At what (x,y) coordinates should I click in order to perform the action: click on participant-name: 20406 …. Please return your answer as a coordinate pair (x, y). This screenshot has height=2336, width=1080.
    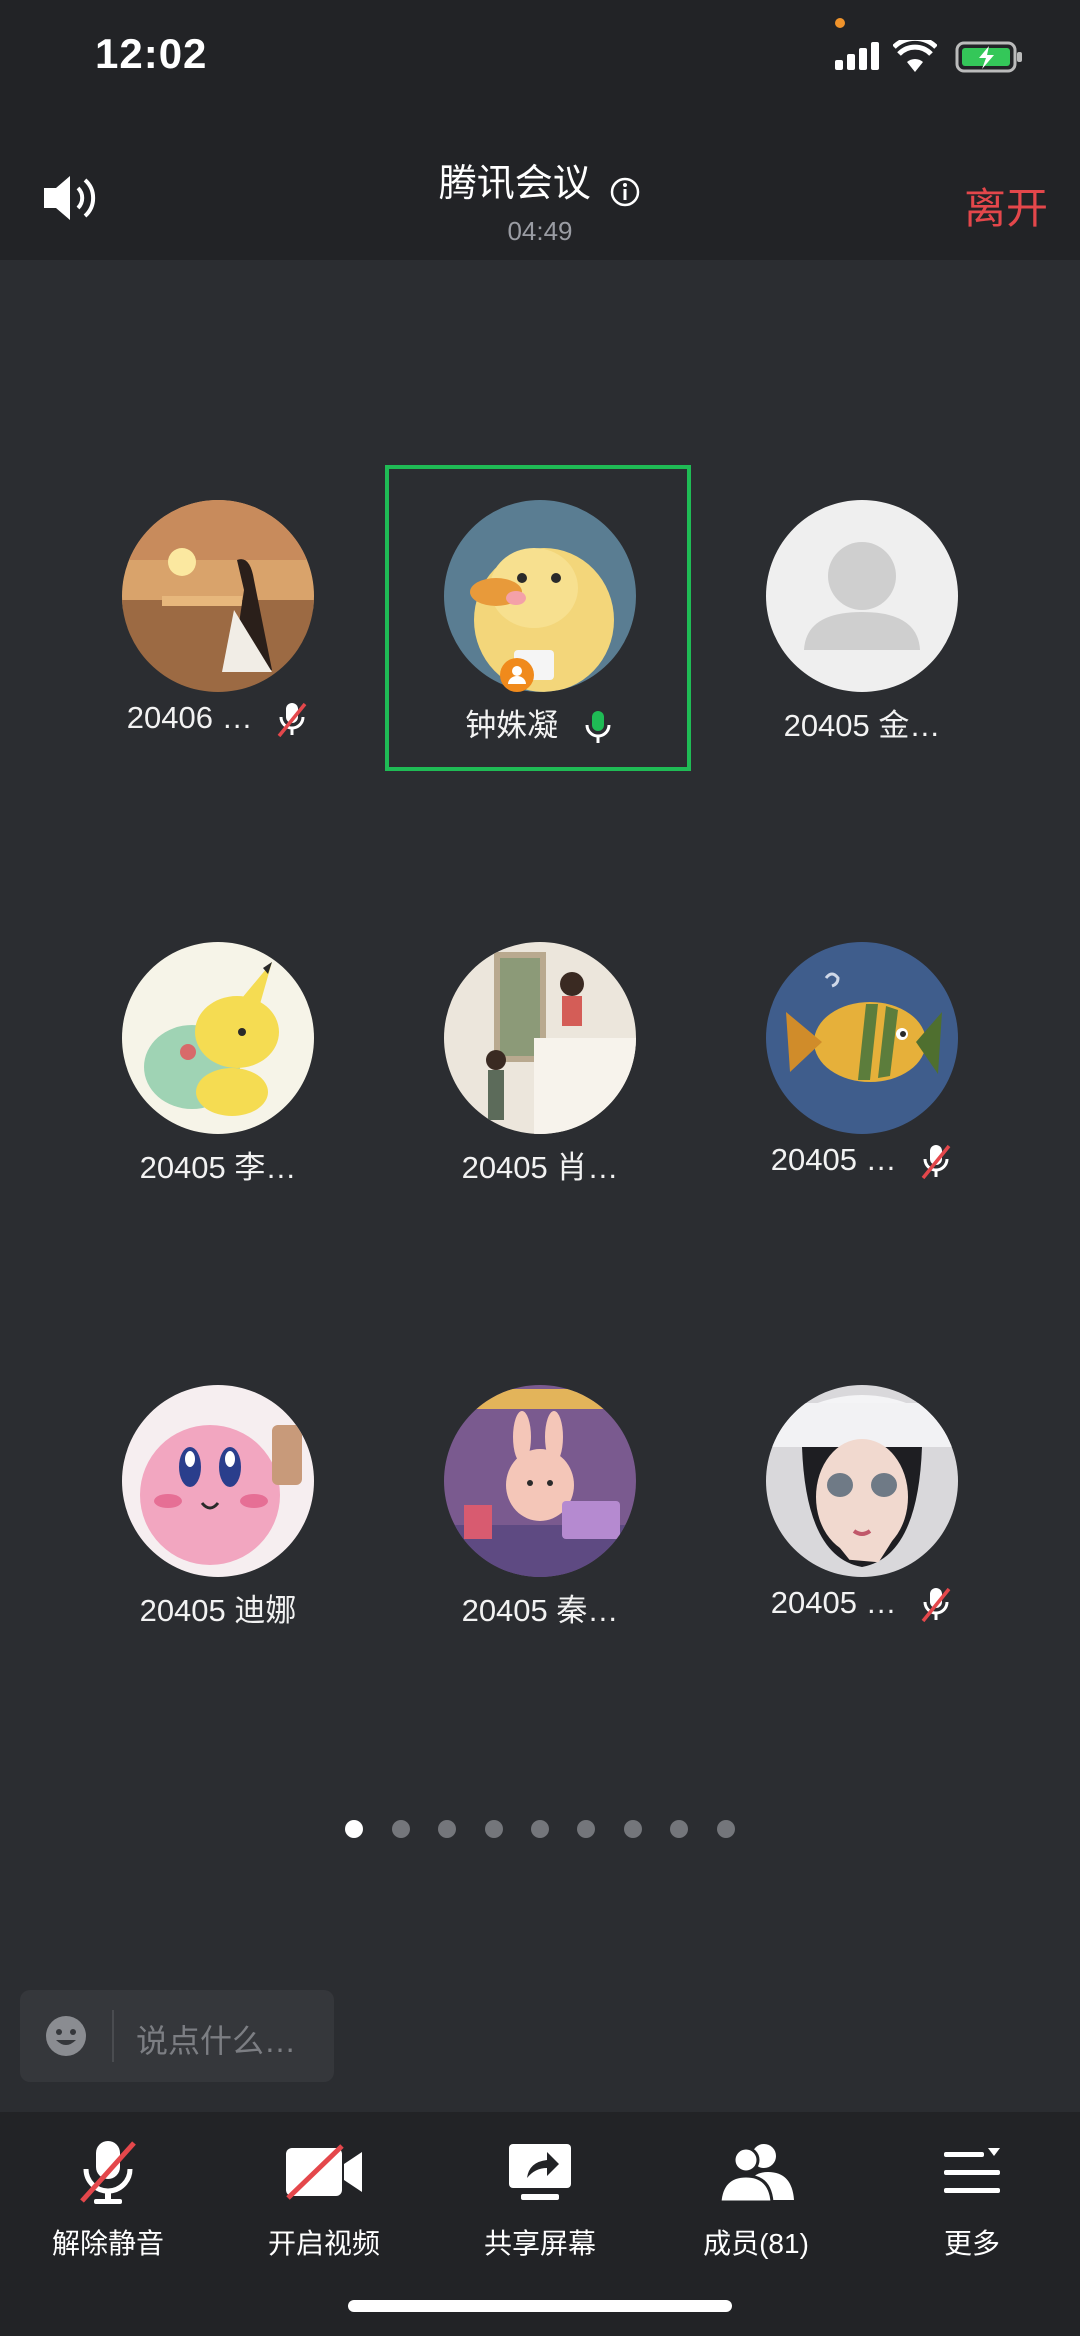
    Looking at the image, I should click on (189, 718).